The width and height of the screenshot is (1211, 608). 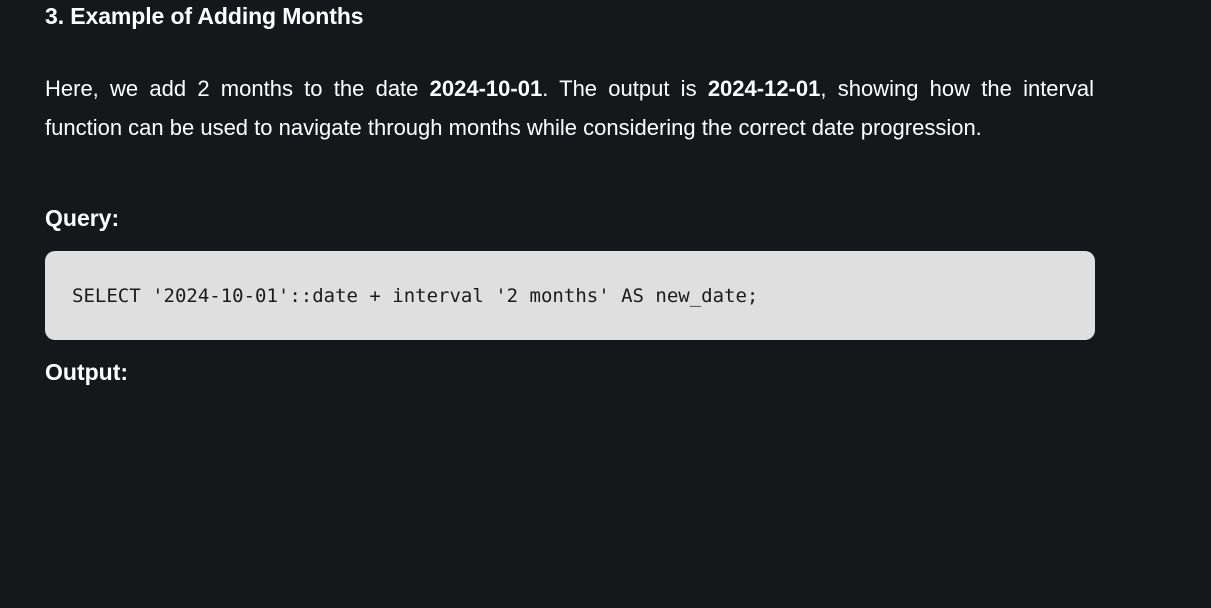 I want to click on query-label: Query:, so click(x=82, y=218).